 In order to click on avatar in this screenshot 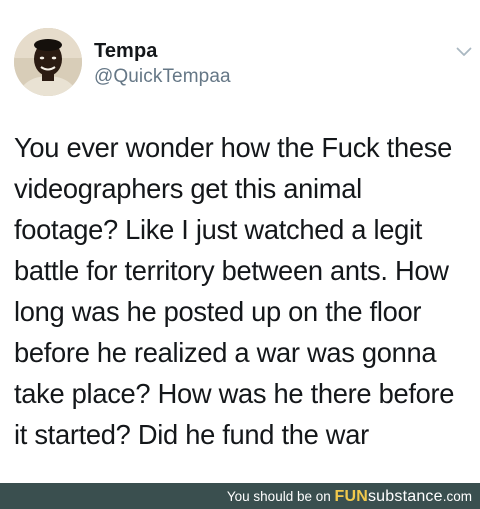, I will do `click(48, 62)`.